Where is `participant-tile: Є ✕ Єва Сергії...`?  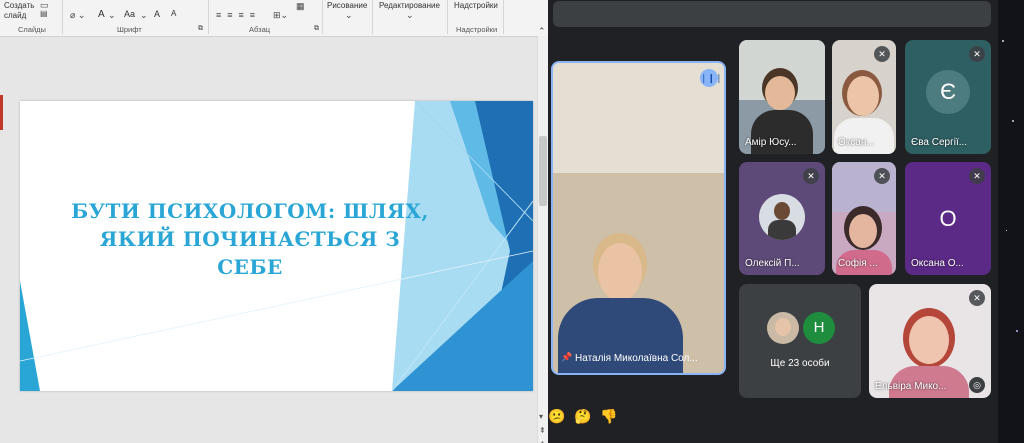
participant-tile: Є ✕ Єва Сергії... is located at coordinates (948, 97).